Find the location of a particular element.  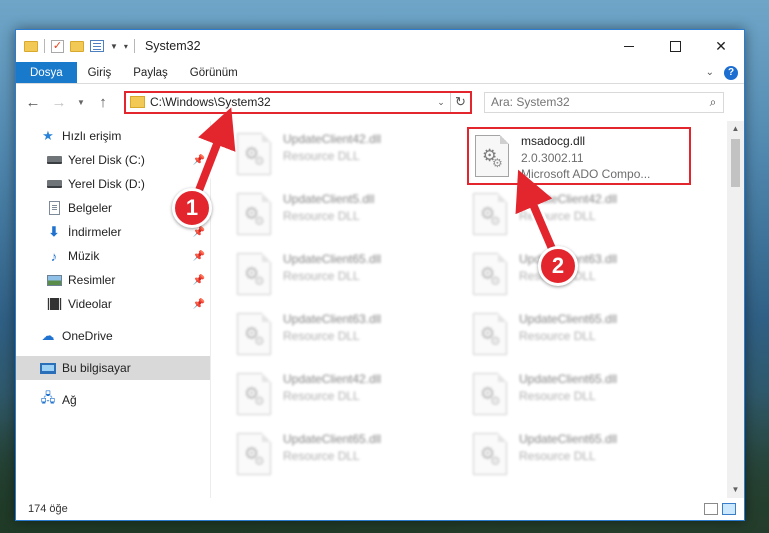

nav-item-videos: Videolar 📌 is located at coordinates (113, 304).